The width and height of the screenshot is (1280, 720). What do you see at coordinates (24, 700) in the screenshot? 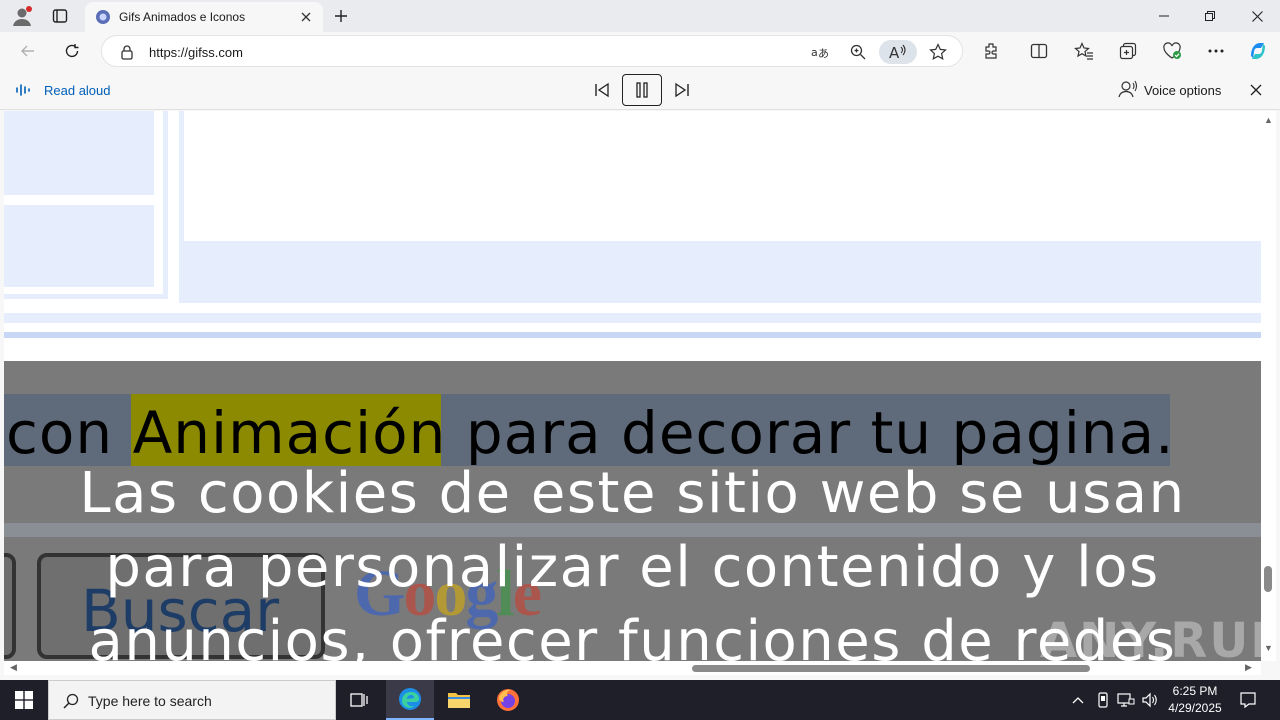
I see `windows-start-icon` at bounding box center [24, 700].